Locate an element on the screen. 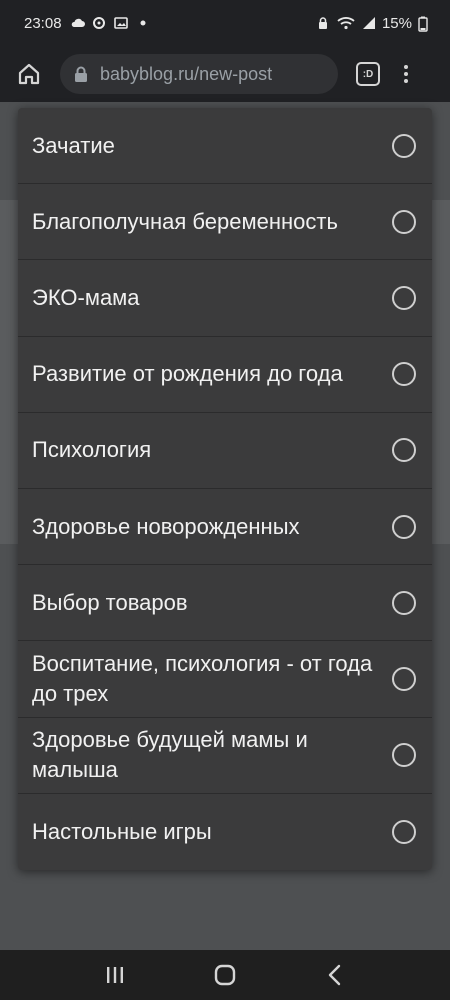 The image size is (450, 1000). signal-icon is located at coordinates (369, 23).